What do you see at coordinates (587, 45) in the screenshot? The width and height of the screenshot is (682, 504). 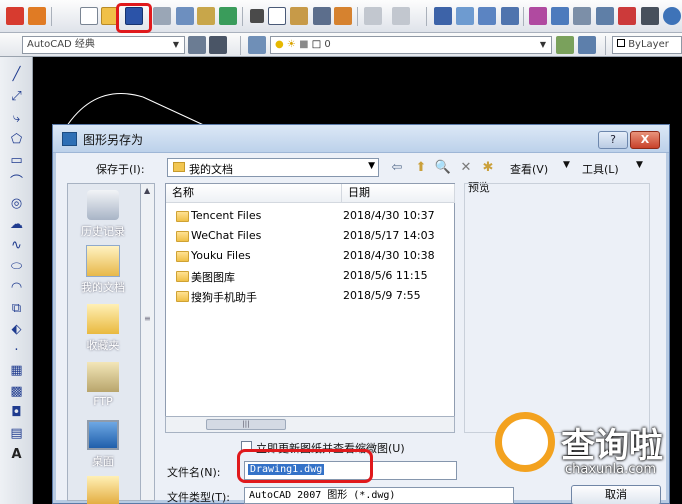 I see `layer-previous-icon` at bounding box center [587, 45].